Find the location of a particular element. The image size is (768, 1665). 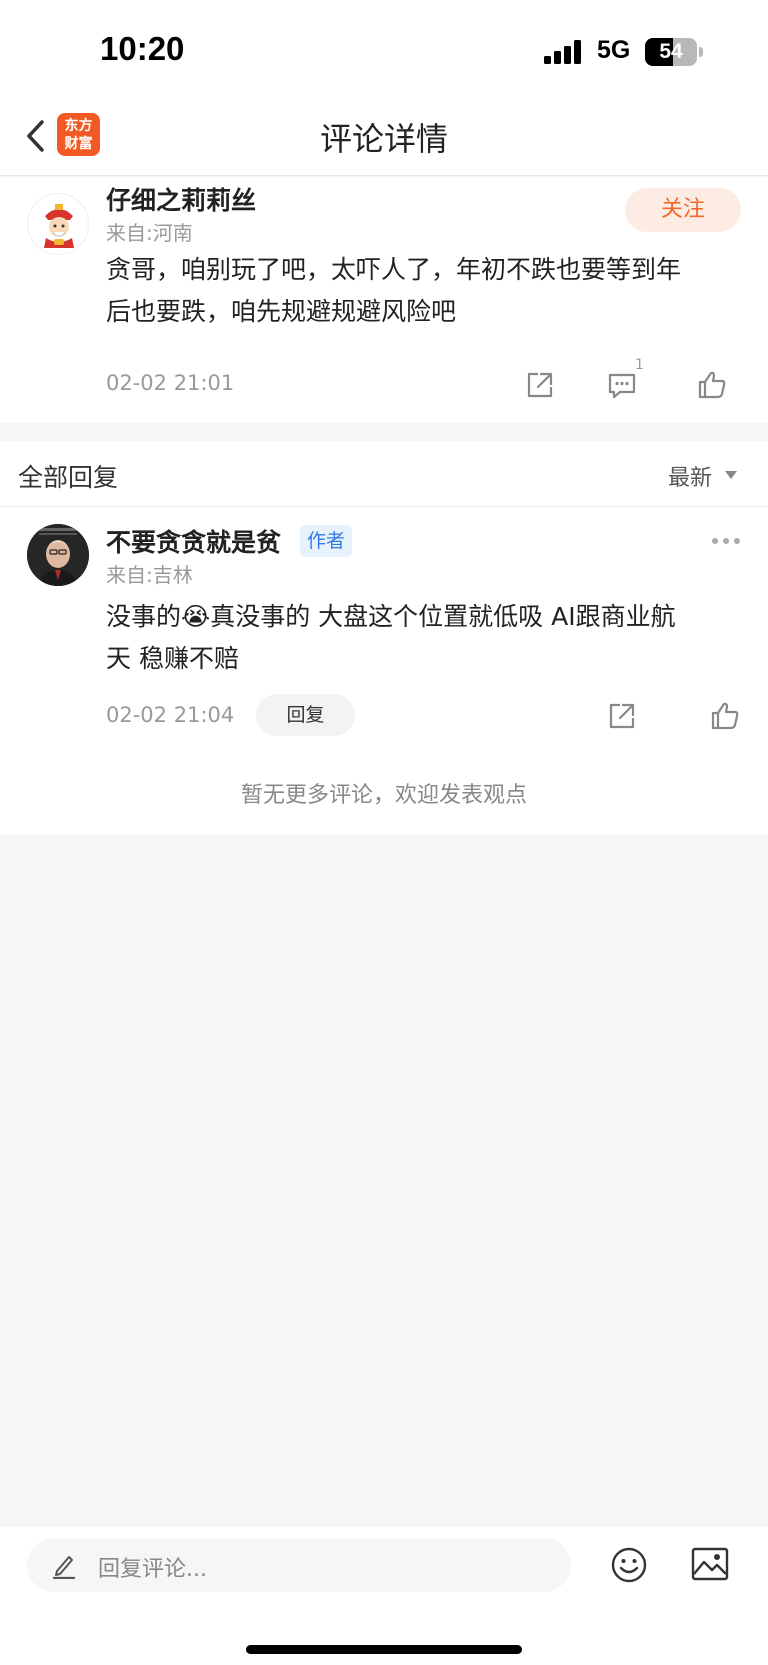

network-label: 5G is located at coordinates (614, 50).